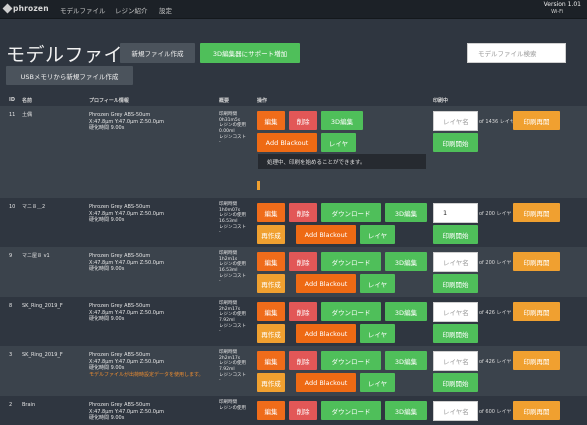  I want to click on nav-model-files: モデルファイル, so click(83, 10).